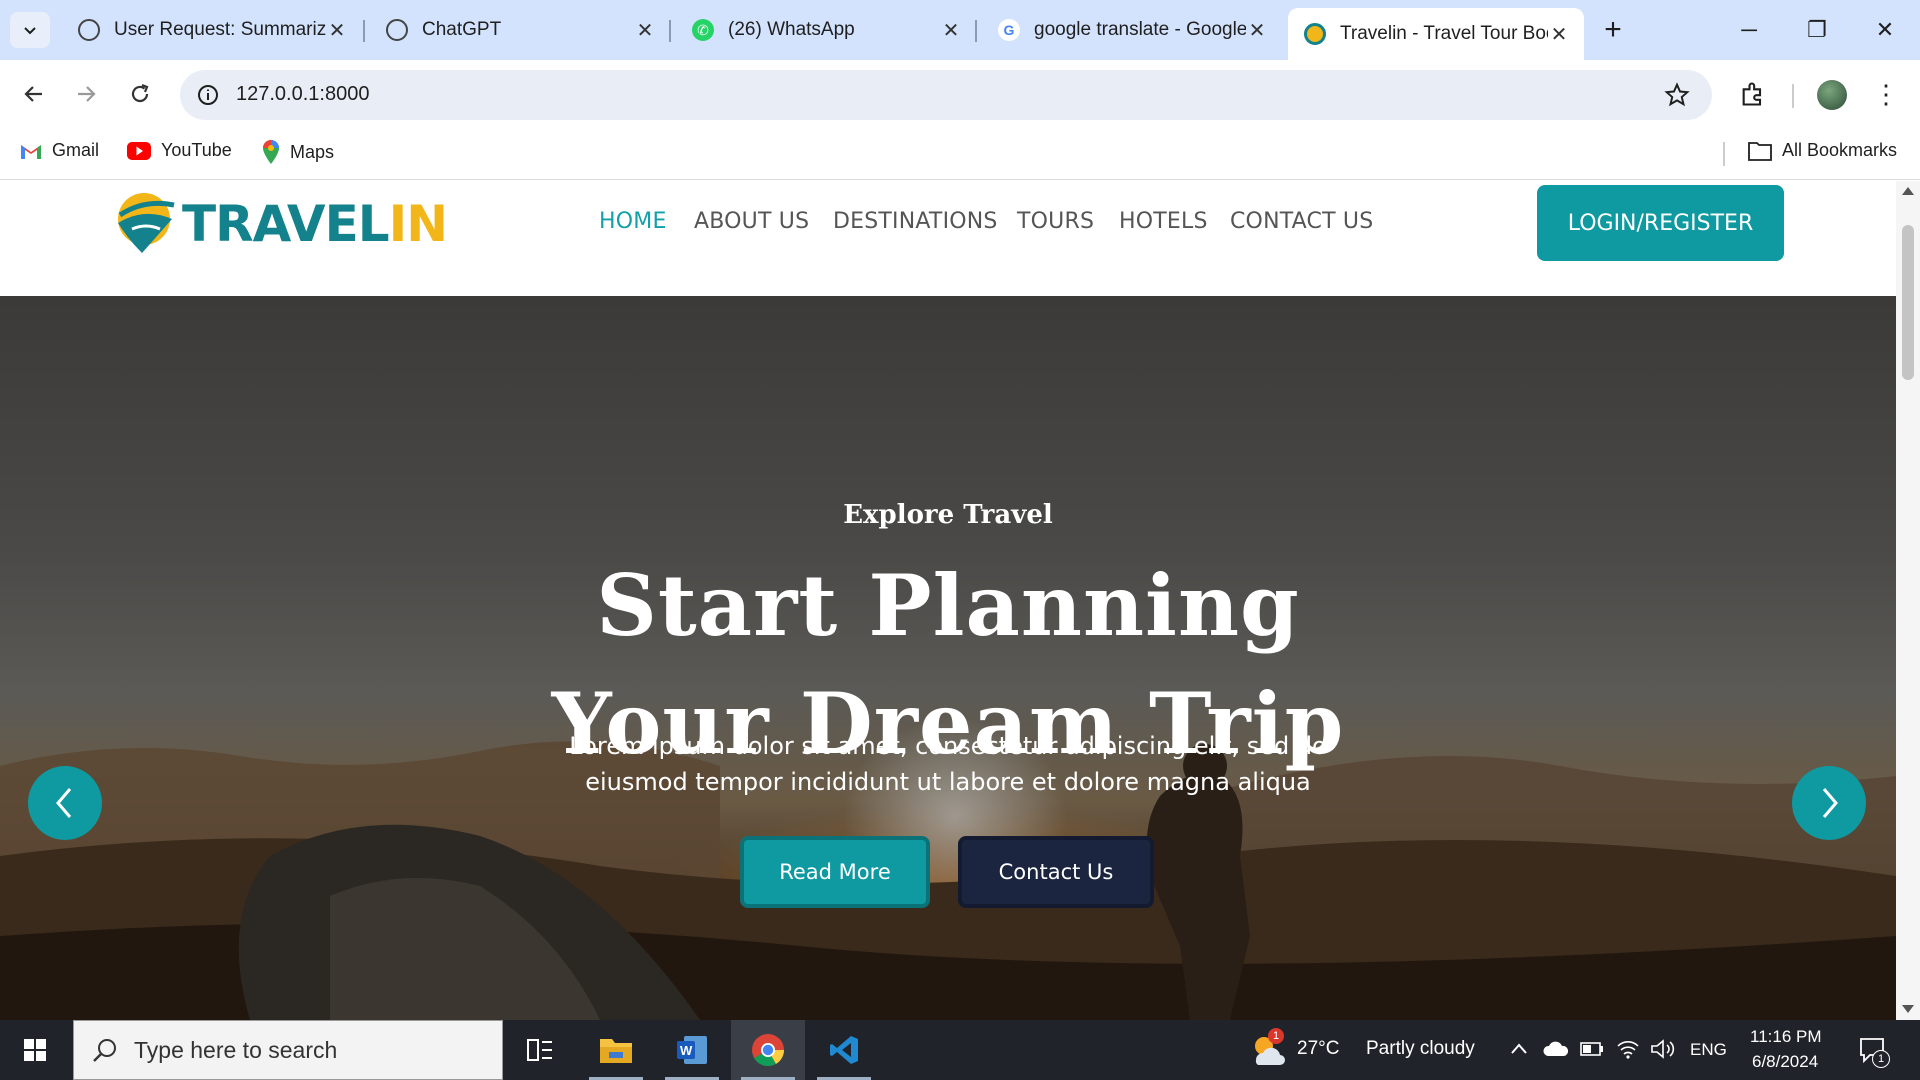 Image resolution: width=1920 pixels, height=1080 pixels. I want to click on taskbar-search: Type here to search, so click(288, 1050).